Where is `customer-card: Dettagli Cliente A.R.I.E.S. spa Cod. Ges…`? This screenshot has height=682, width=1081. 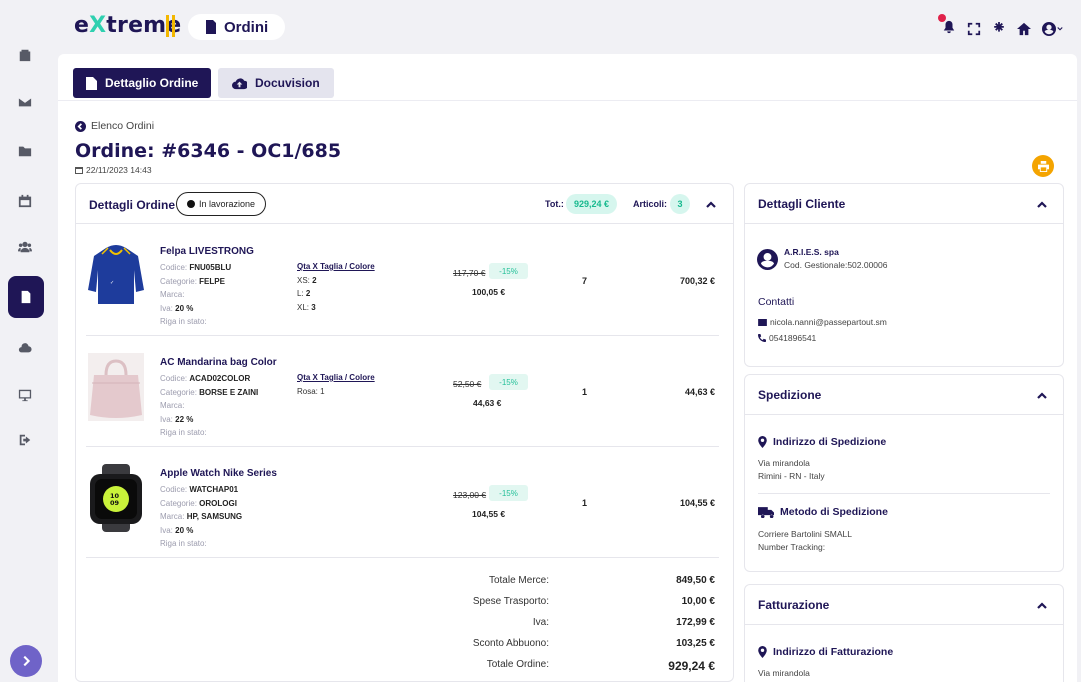 customer-card: Dettagli Cliente A.R.I.E.S. spa Cod. Ges… is located at coordinates (904, 275).